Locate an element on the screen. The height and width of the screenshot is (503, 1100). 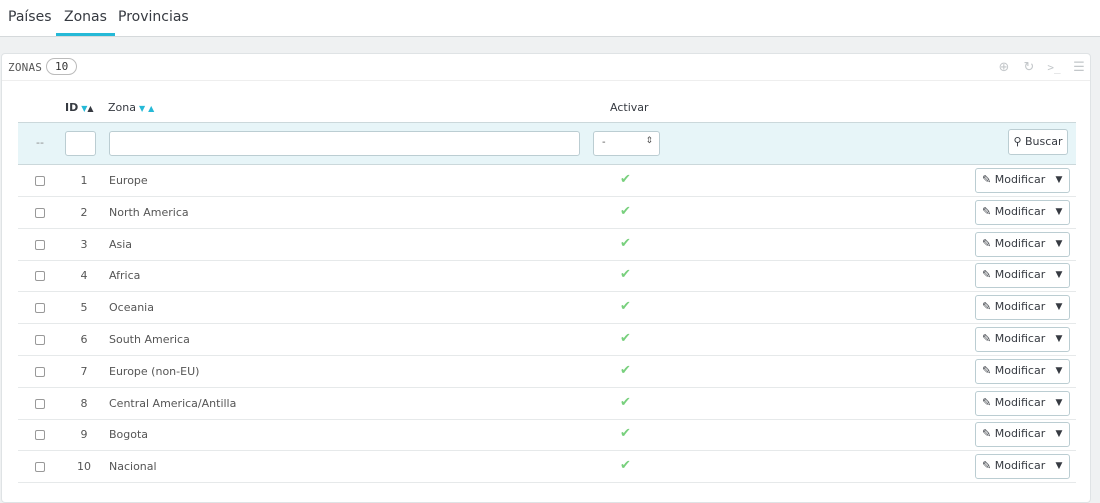
zona-filter-input is located at coordinates (344, 143).